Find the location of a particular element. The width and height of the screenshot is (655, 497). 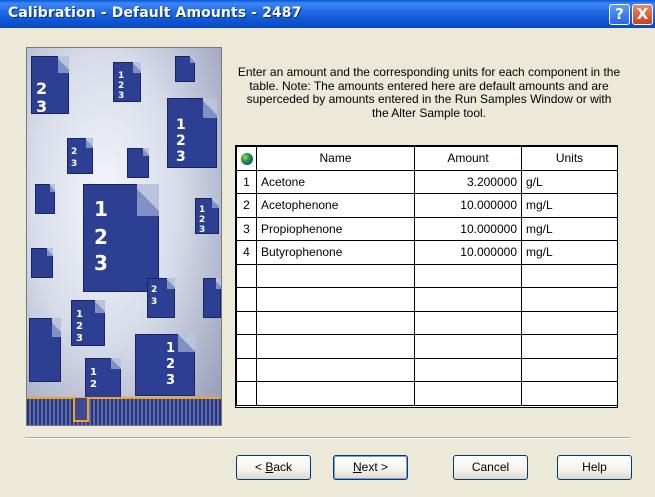

table-header-row: Name Amount Units is located at coordinates (427, 158).